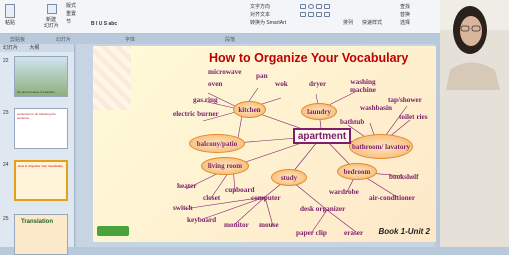 The image size is (509, 255). What do you see at coordinates (41, 234) in the screenshot?
I see `slide-thumbnail: Translation` at bounding box center [41, 234].